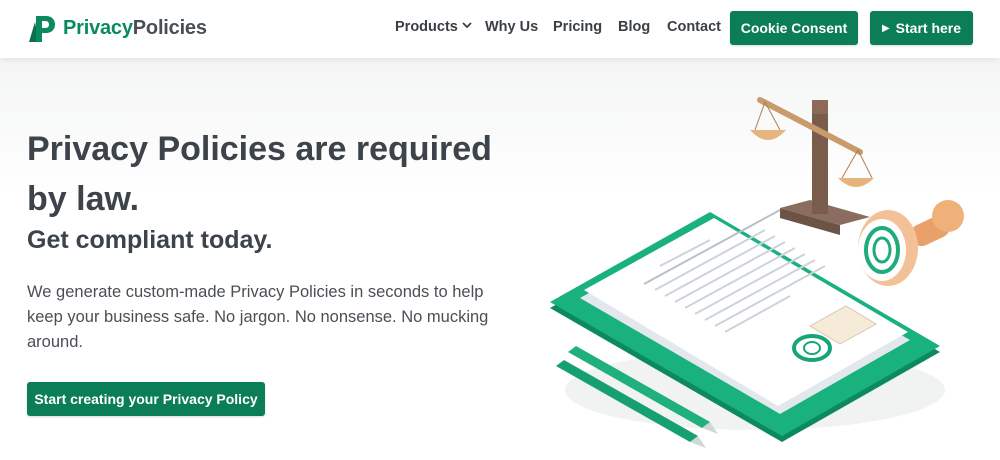  What do you see at coordinates (812, 166) in the screenshot?
I see `scales-icon` at bounding box center [812, 166].